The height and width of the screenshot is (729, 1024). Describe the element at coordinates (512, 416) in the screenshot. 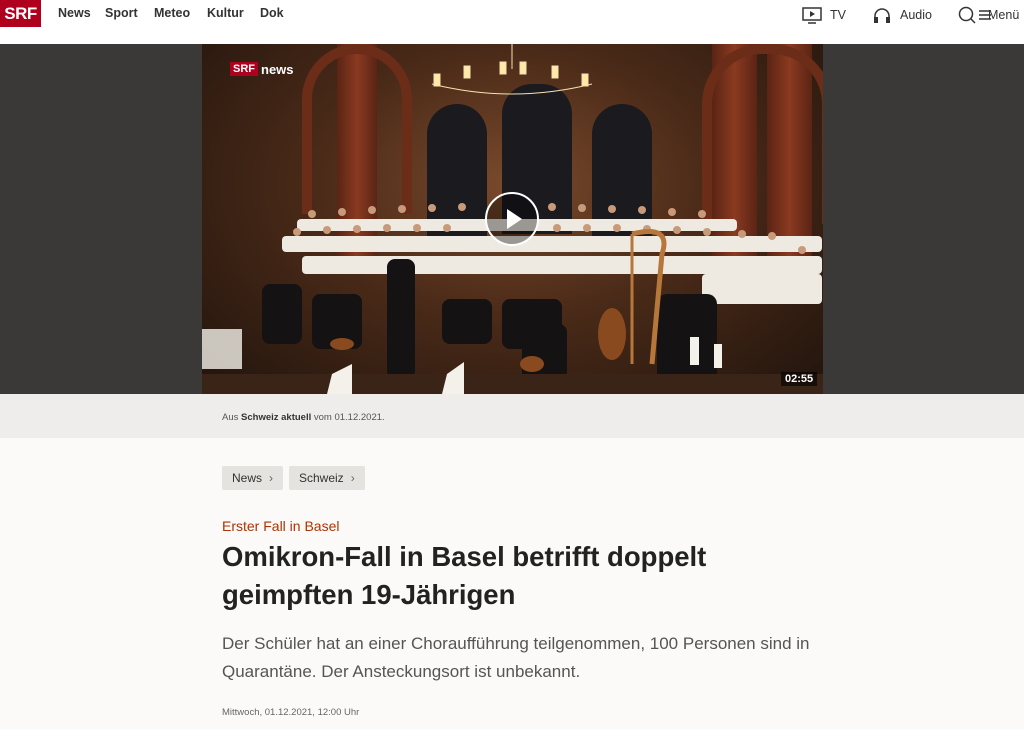

I see `video-caption-band` at that location.